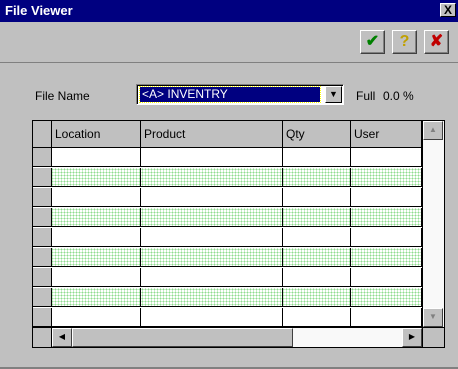  I want to click on close-button: X, so click(448, 10).